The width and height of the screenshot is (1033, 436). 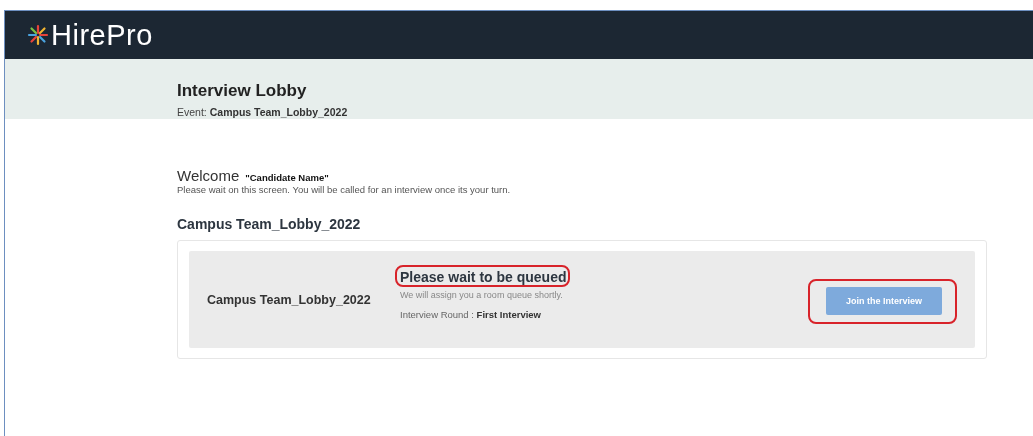 I want to click on page-title: Interview Lobby, so click(x=242, y=91).